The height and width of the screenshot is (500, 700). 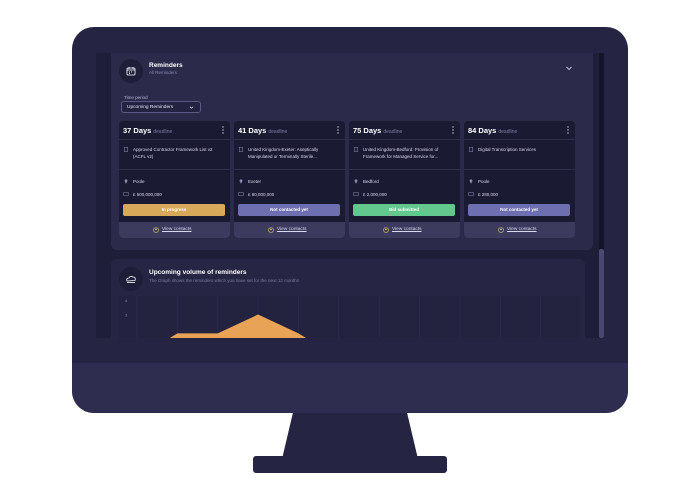 What do you see at coordinates (601, 293) in the screenshot?
I see `scrollbar-thumb` at bounding box center [601, 293].